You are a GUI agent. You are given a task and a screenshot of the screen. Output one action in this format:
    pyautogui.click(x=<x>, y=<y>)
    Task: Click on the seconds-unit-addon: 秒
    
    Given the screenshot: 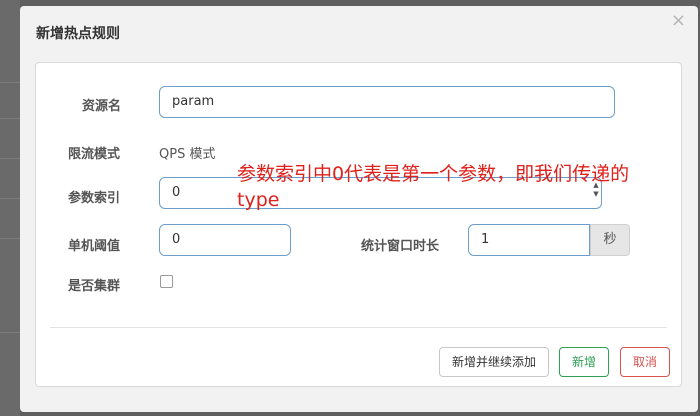 What is the action you would take?
    pyautogui.click(x=610, y=240)
    